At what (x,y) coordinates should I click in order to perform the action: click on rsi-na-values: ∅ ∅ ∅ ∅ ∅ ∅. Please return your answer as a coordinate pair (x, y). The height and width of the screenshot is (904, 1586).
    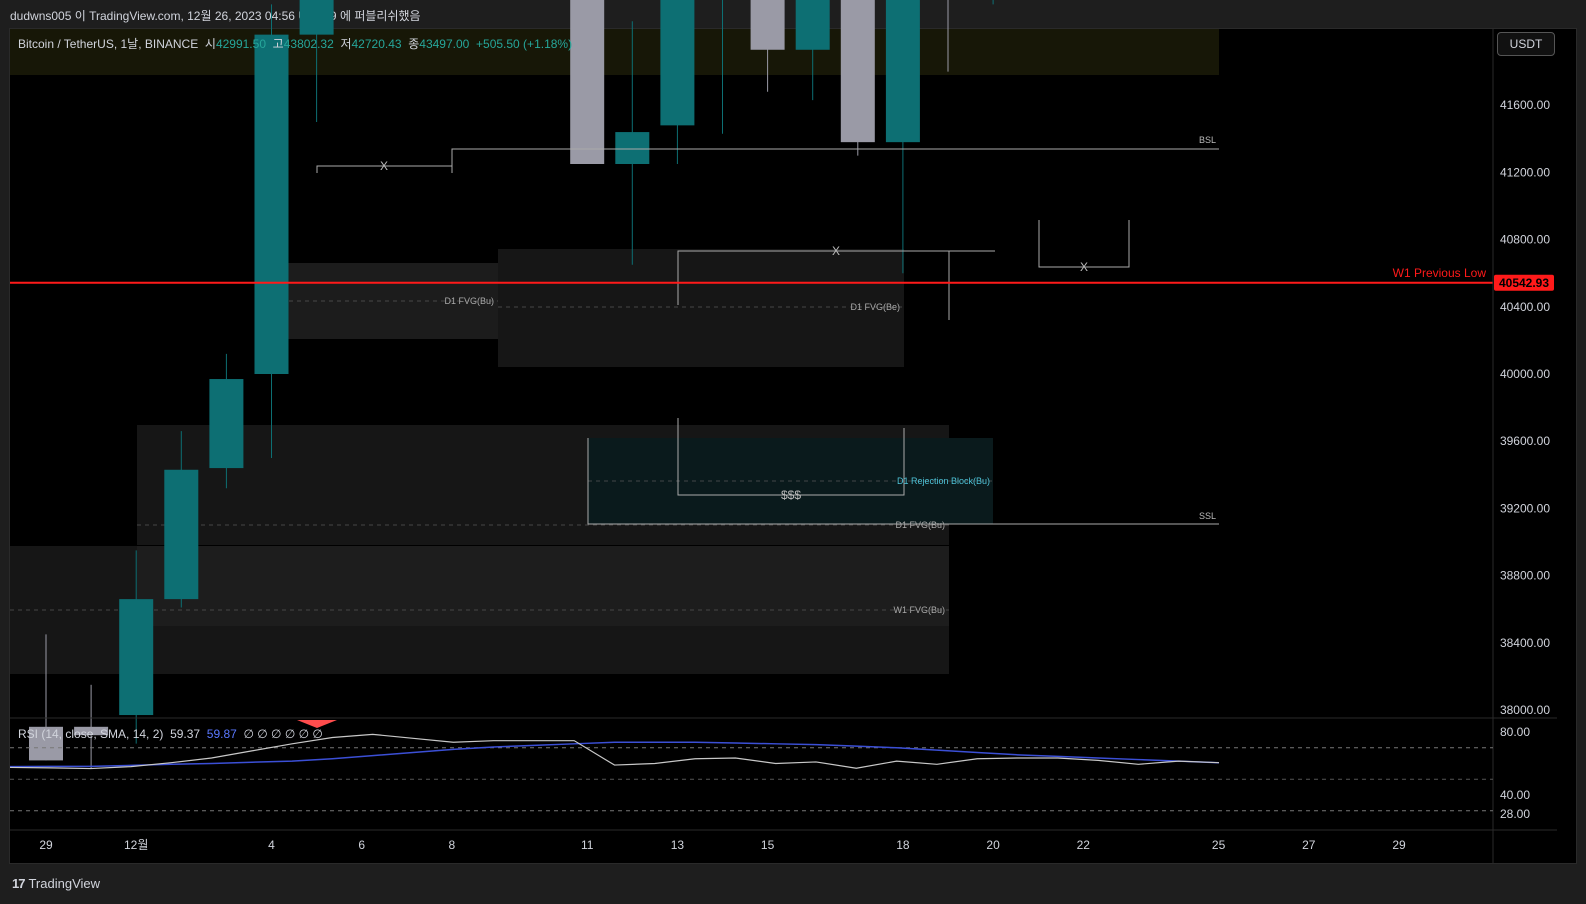
    Looking at the image, I should click on (283, 734).